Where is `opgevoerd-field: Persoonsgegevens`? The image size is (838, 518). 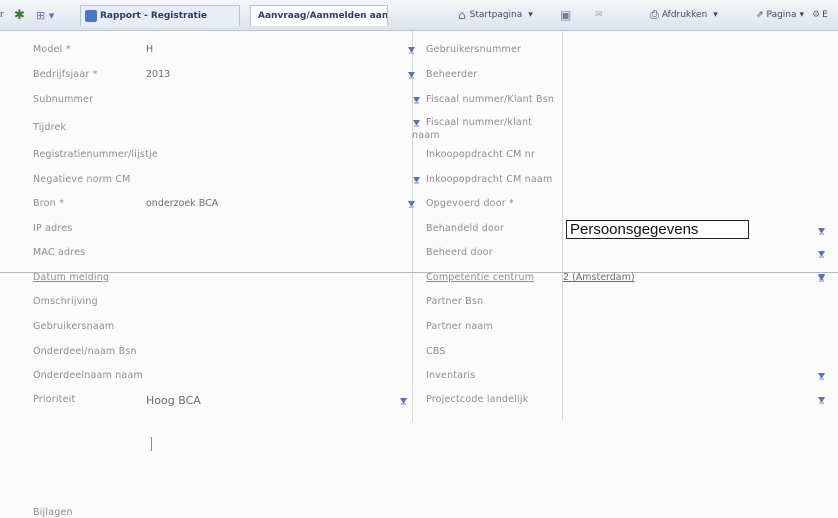 opgevoerd-field: Persoonsgegevens is located at coordinates (657, 229).